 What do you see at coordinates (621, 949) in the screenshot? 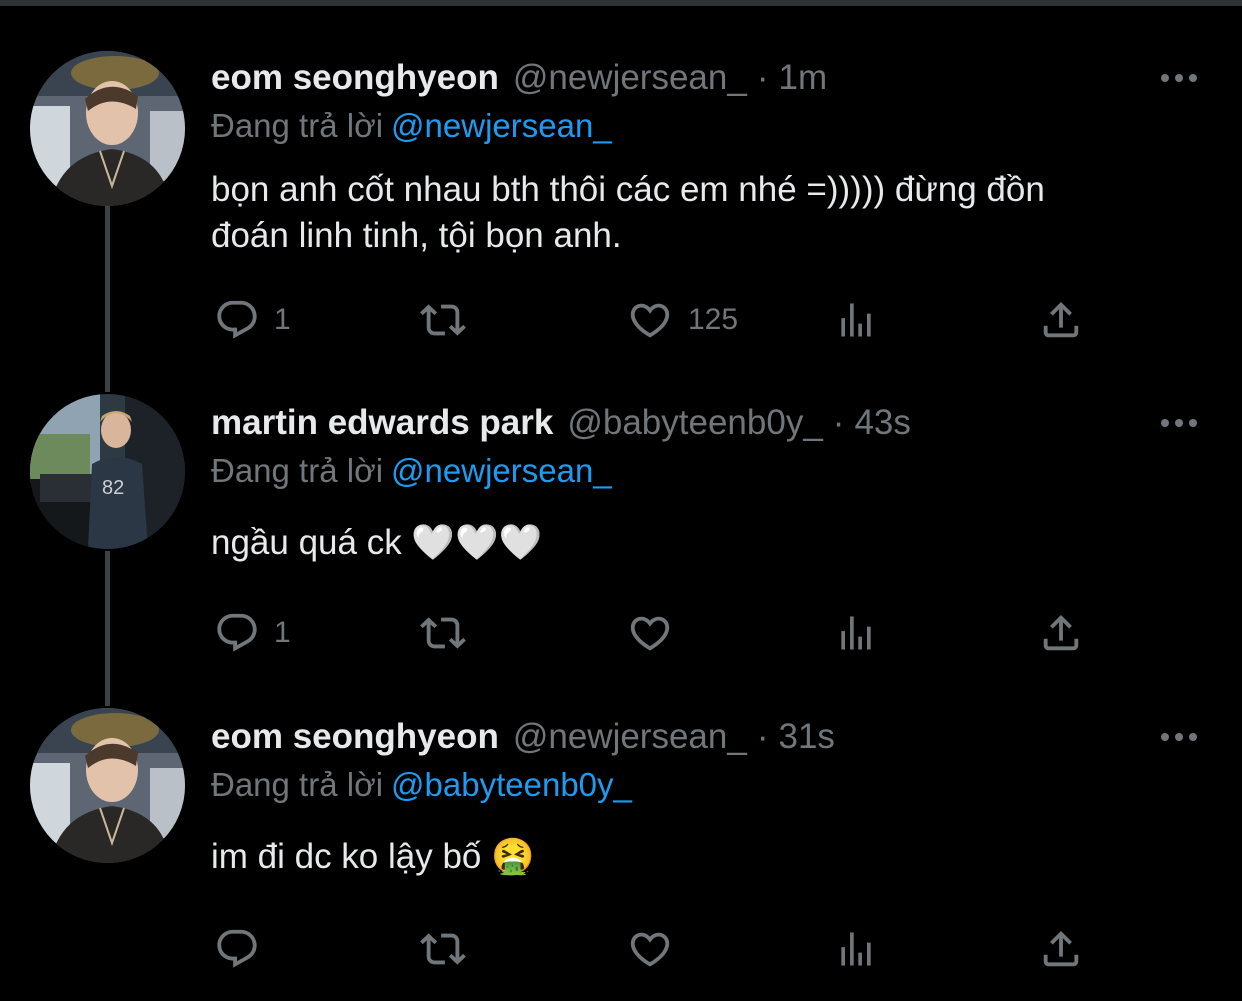
I see `action-bar` at bounding box center [621, 949].